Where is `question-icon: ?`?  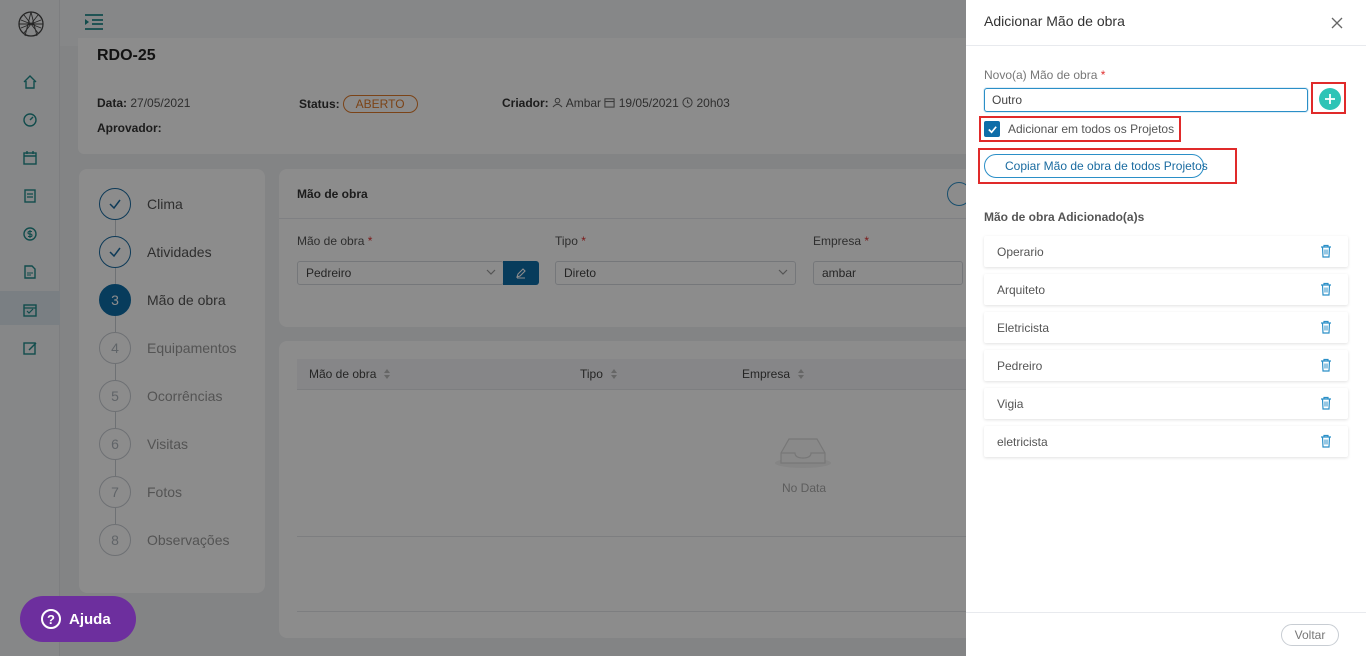 question-icon: ? is located at coordinates (51, 619).